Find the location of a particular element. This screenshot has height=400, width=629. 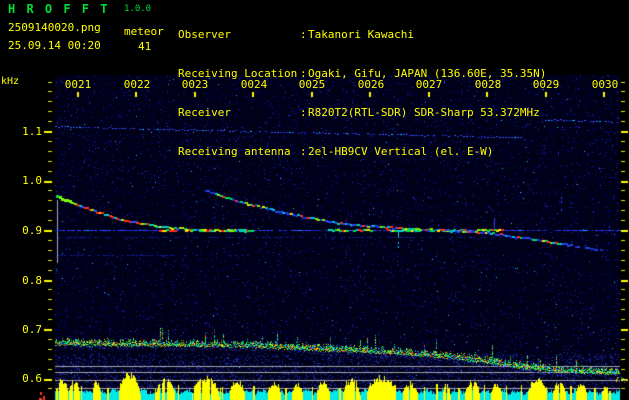

info-value: R820T2(RTL-SDR) SDR-Sharp 53.372MHz is located at coordinates (424, 112).